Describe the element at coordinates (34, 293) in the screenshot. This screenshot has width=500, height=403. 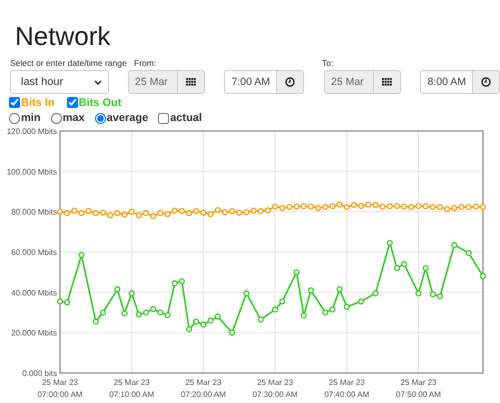
I see `y-tick-label: 40.000 Mbits` at that location.